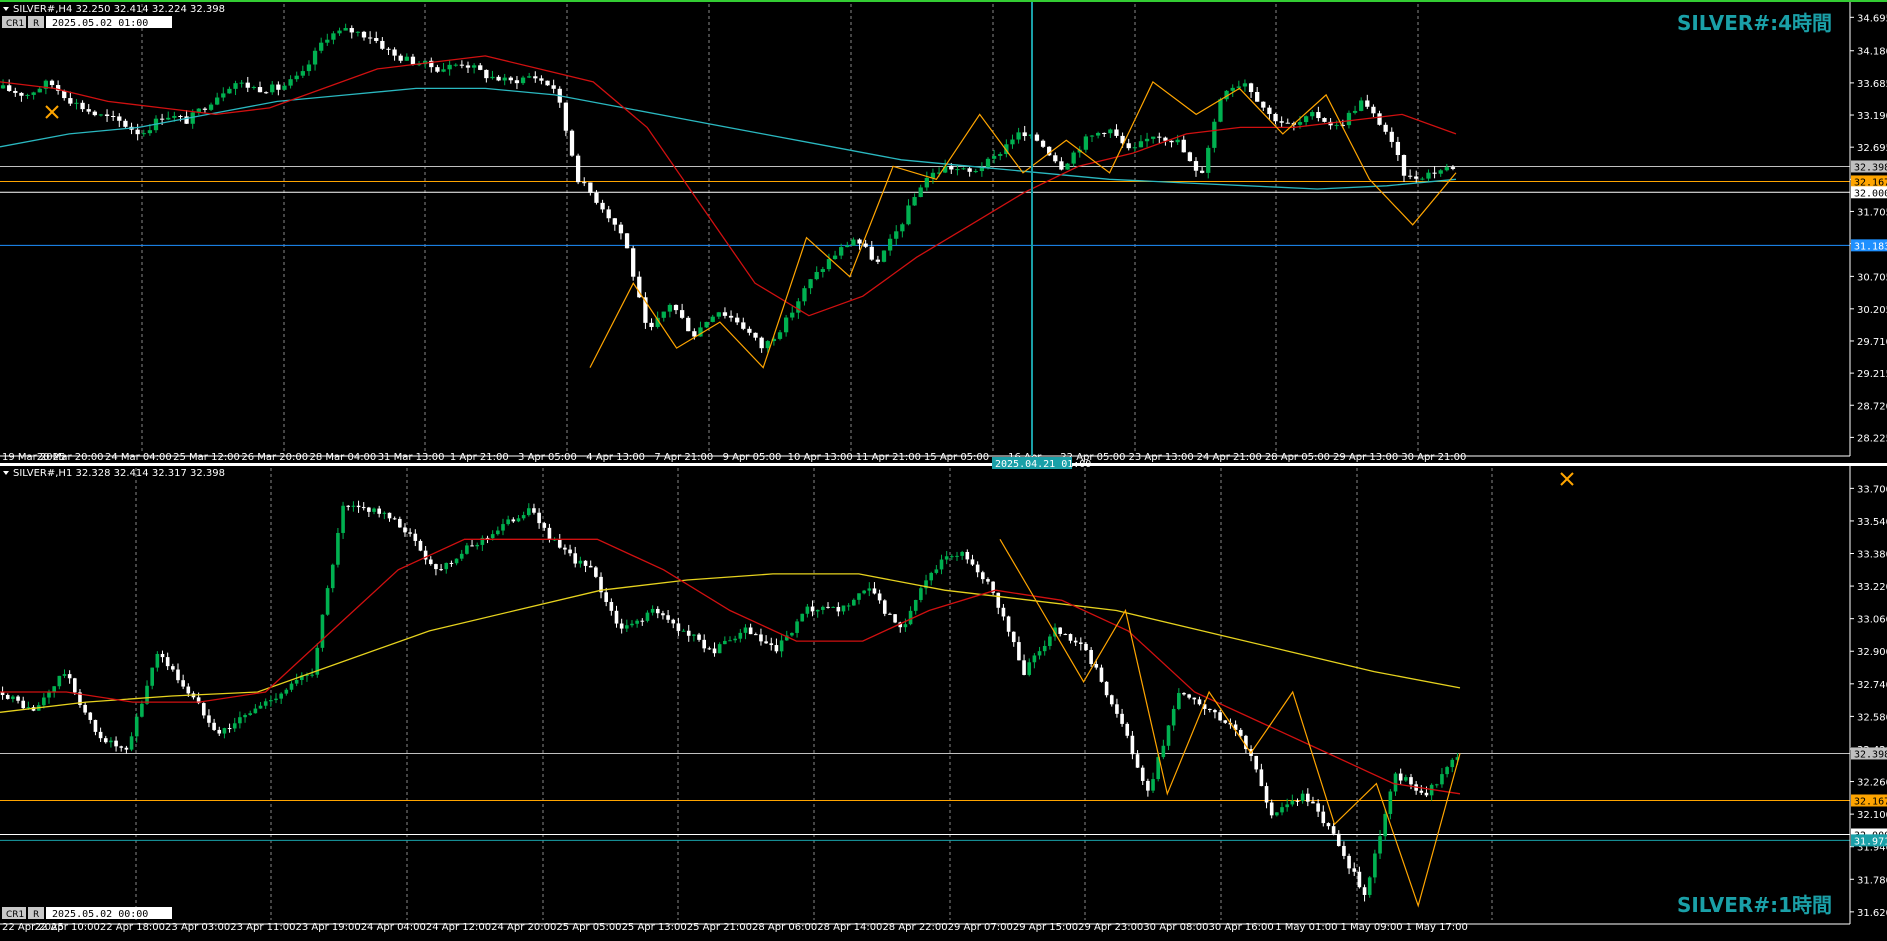 The height and width of the screenshot is (941, 1887). What do you see at coordinates (683, 457) in the screenshot?
I see `x-tick-label: 7 Apr 21:00` at bounding box center [683, 457].